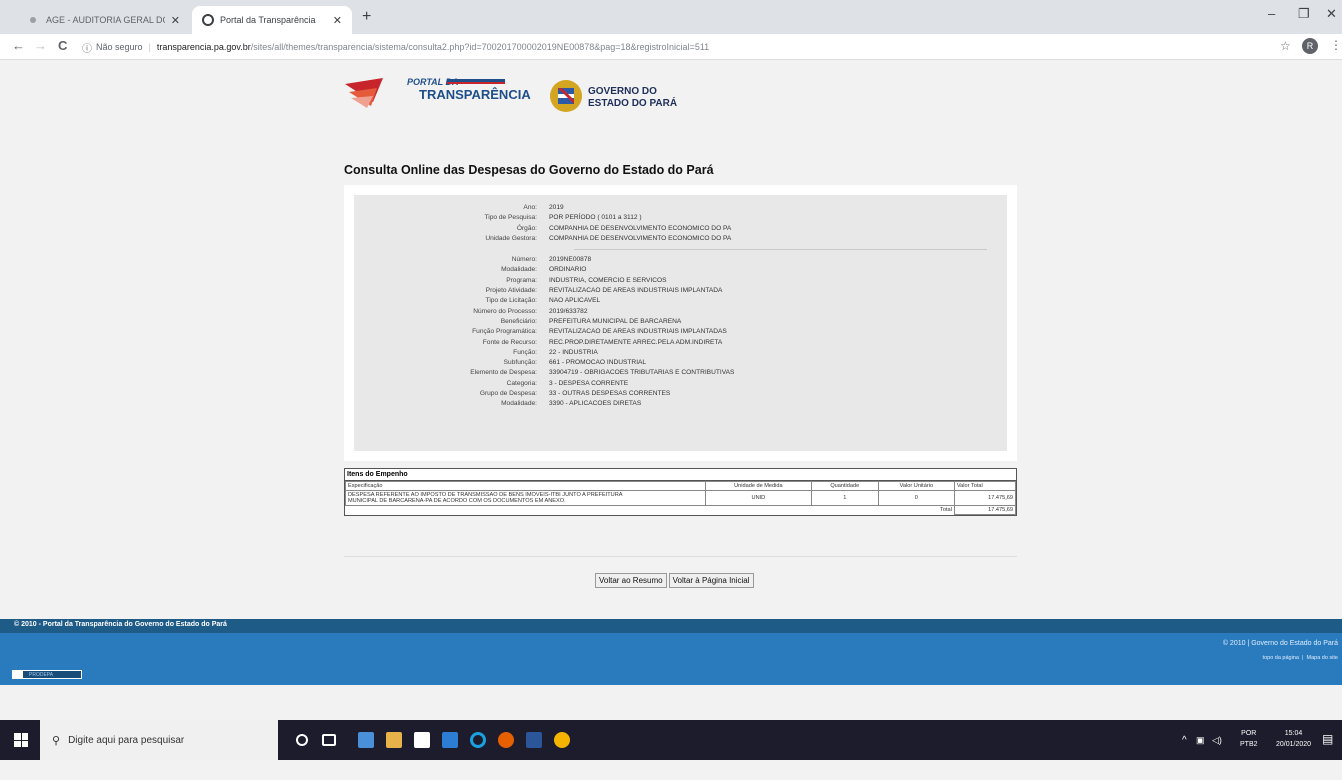 The height and width of the screenshot is (780, 1342). What do you see at coordinates (478, 740) in the screenshot?
I see `edge-icon` at bounding box center [478, 740].